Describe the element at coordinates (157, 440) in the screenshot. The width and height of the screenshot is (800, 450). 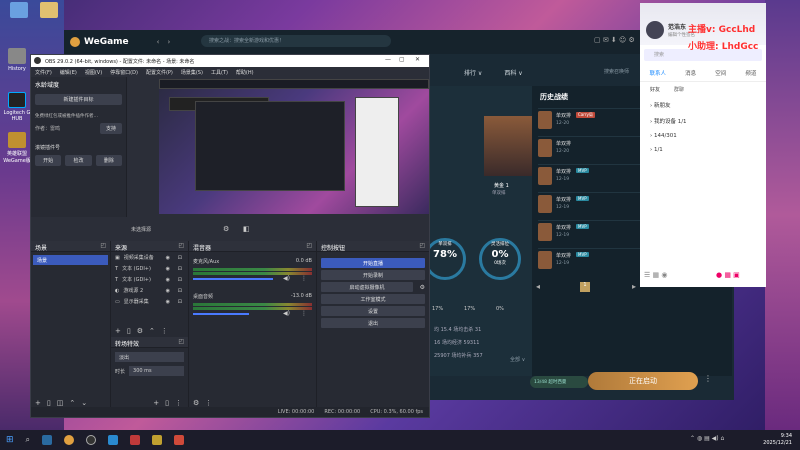
I see `league-taskbar-icon` at that location.